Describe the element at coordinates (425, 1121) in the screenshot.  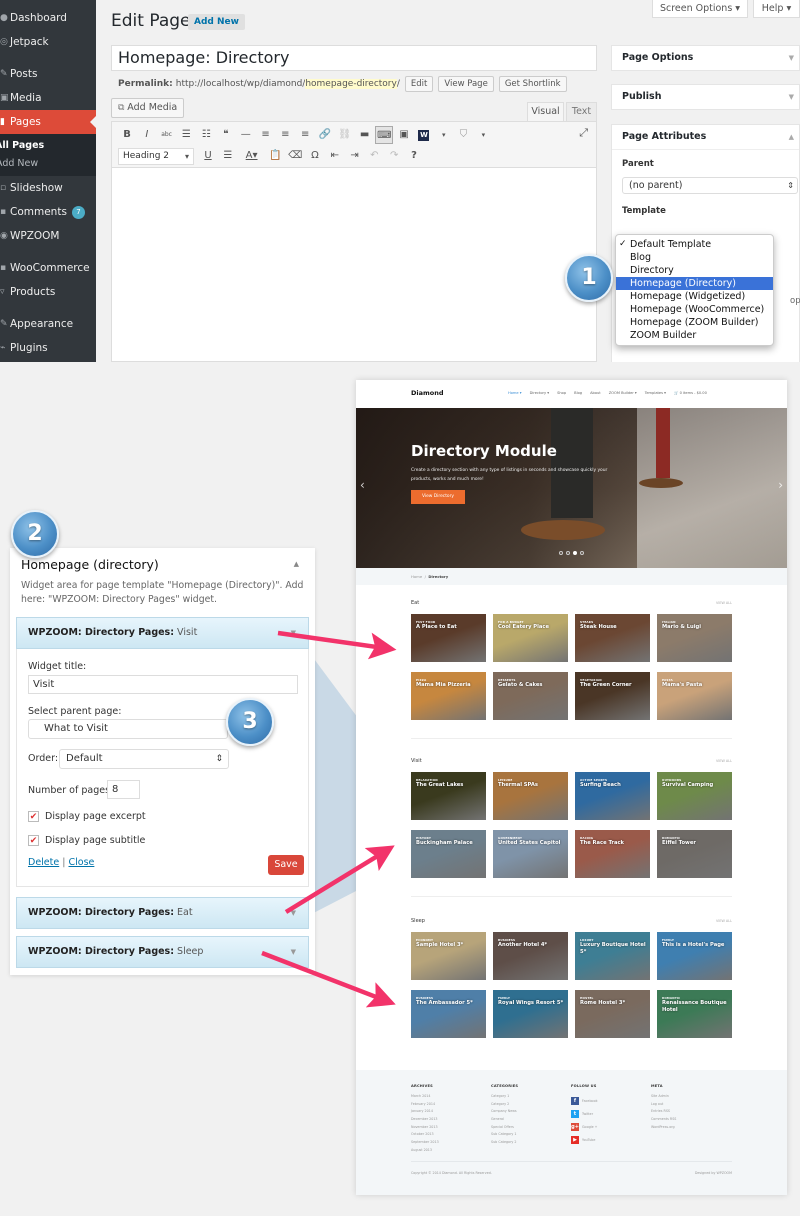
I see `footer-link: December 2013` at that location.